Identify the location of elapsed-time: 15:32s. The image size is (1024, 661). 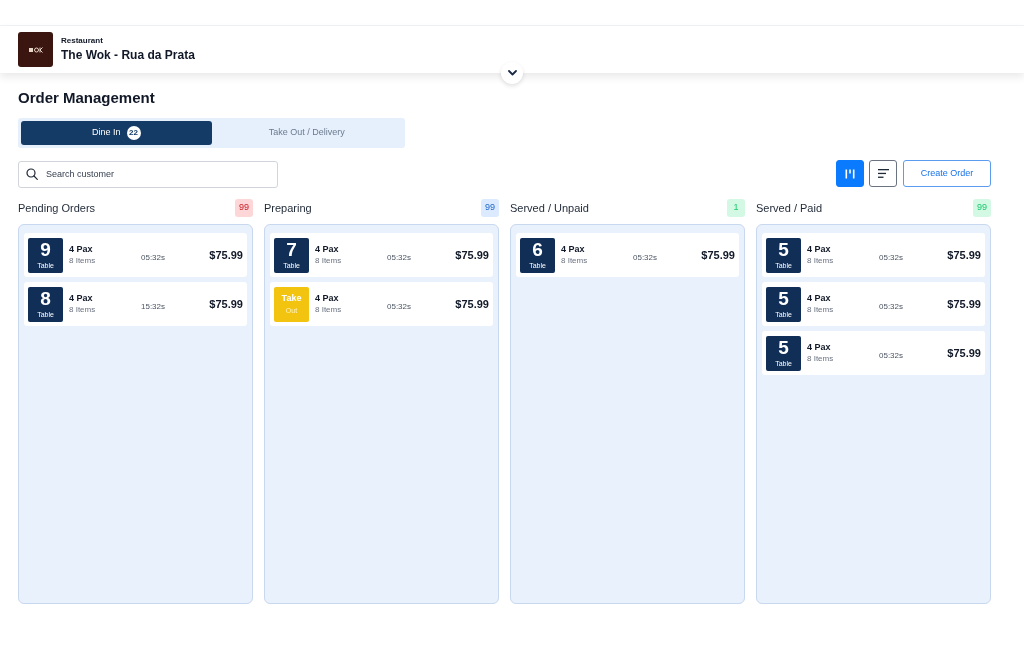
(153, 306).